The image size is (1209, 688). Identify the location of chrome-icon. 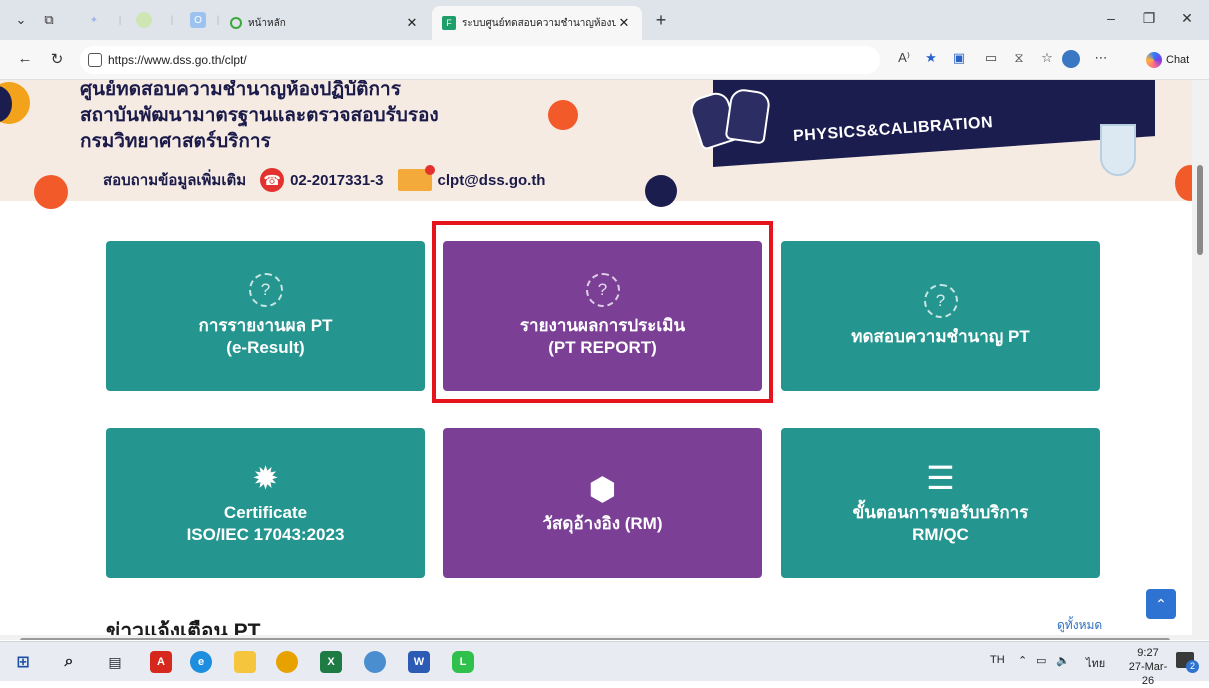
(287, 662).